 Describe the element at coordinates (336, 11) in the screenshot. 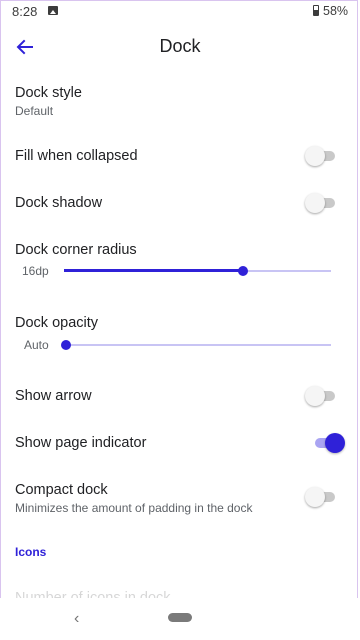

I see `battery-percentage: 58%` at that location.